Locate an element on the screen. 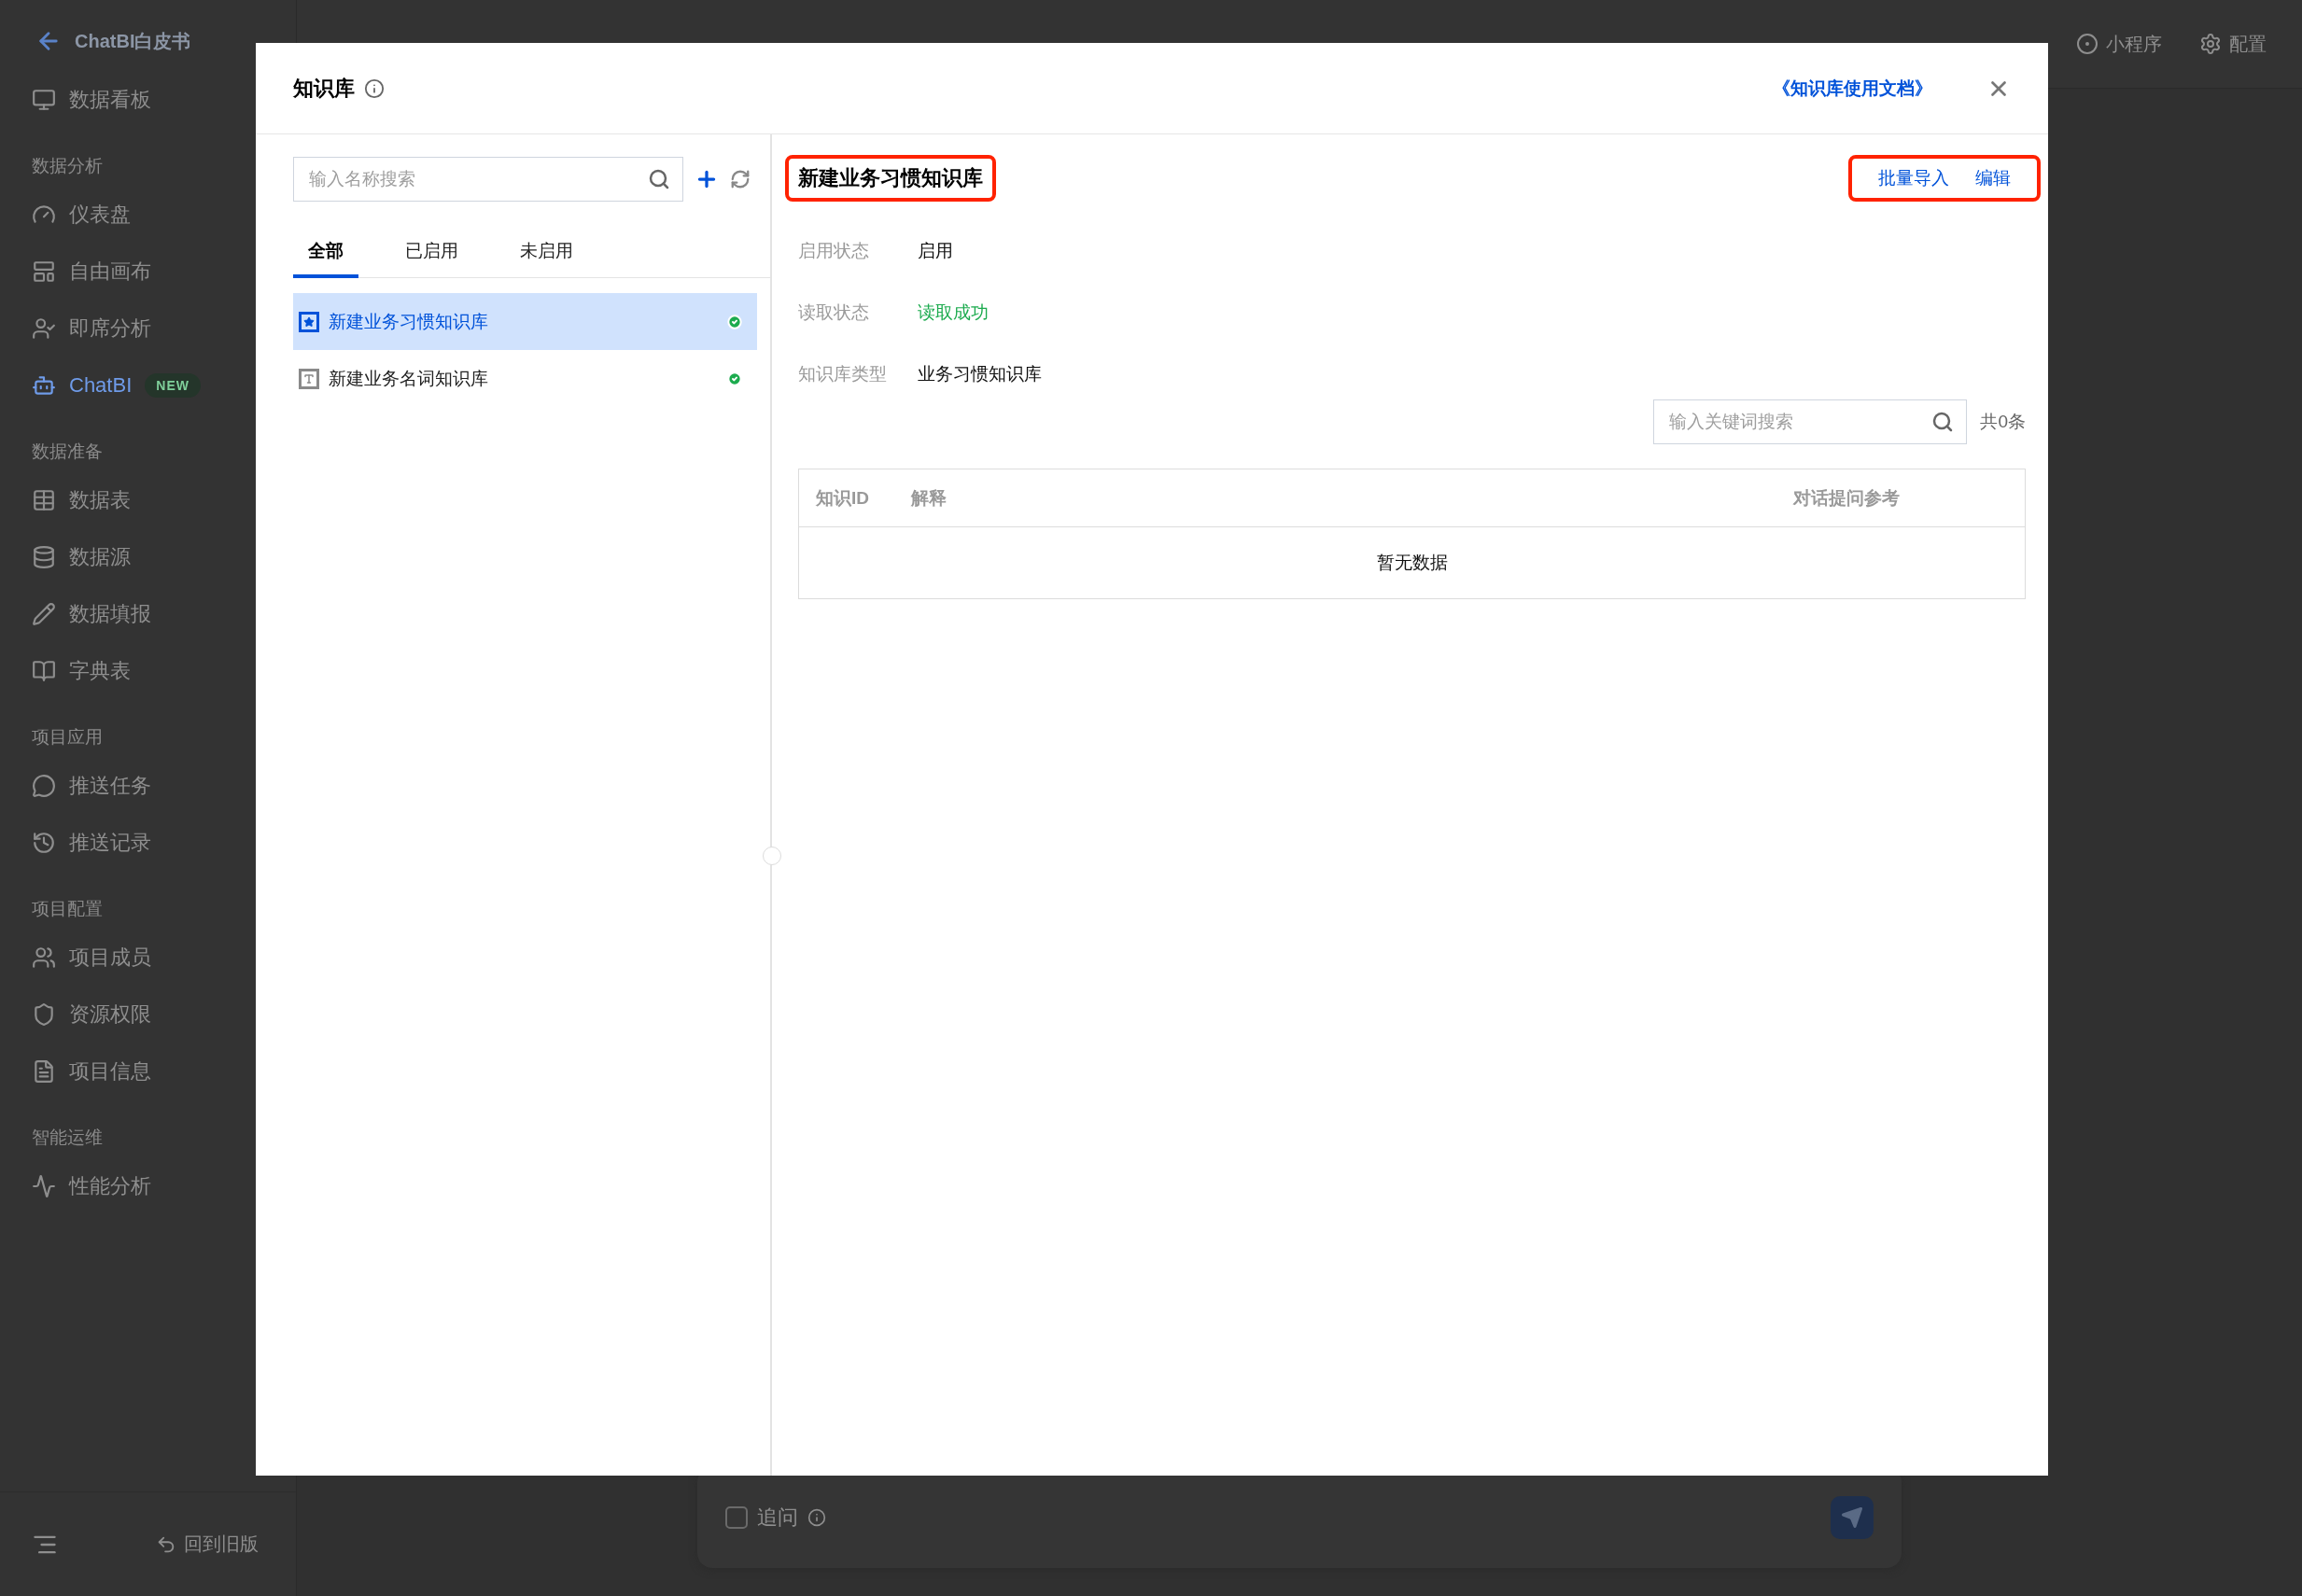 This screenshot has width=2302, height=1596. nav-label: ChatBI is located at coordinates (101, 385).